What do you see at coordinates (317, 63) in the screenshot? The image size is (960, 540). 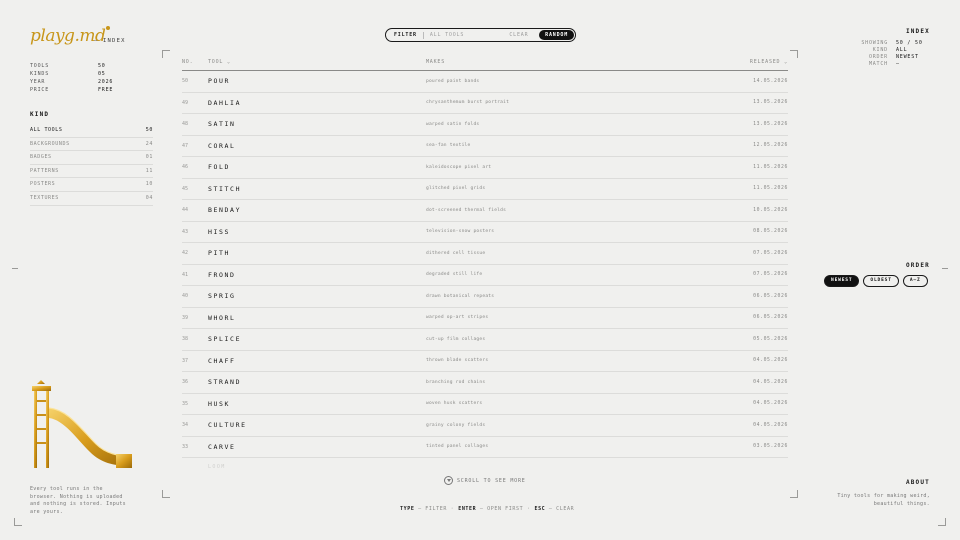 I see `col-tool: TOOL ⌄` at bounding box center [317, 63].